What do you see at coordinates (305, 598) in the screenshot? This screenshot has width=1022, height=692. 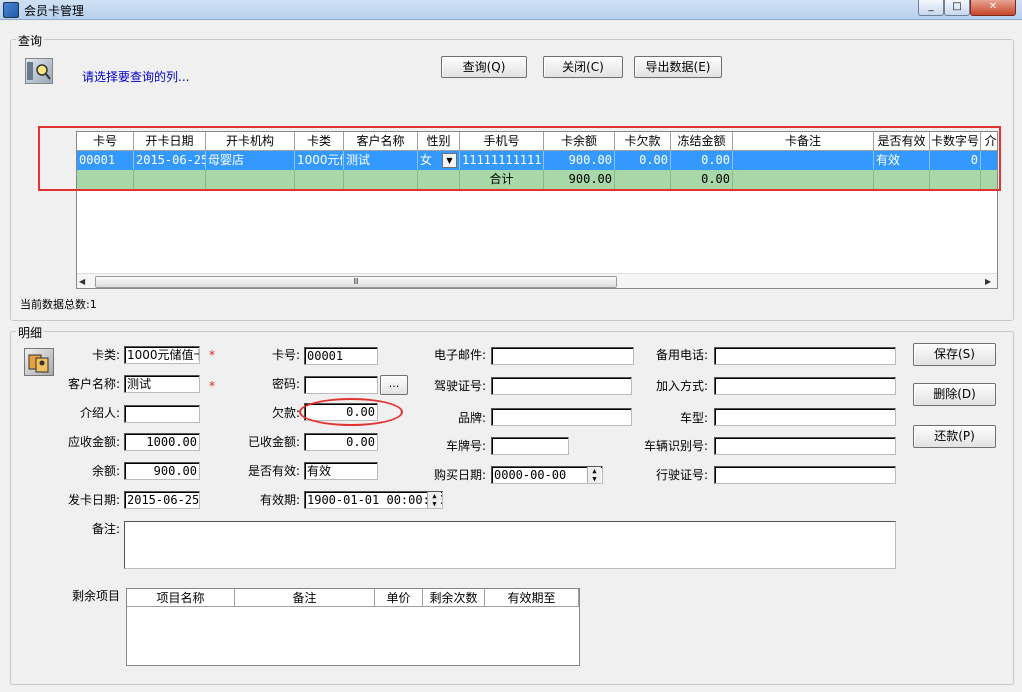 I see `sub-col-header-remark: 备注` at bounding box center [305, 598].